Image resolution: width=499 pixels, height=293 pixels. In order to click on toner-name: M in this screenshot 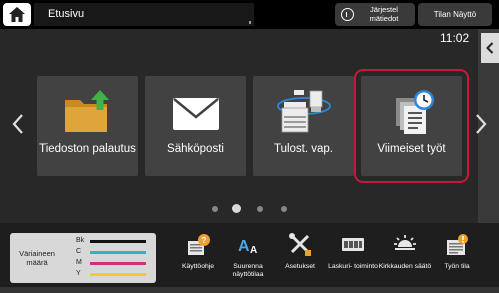, I will do `click(79, 262)`.